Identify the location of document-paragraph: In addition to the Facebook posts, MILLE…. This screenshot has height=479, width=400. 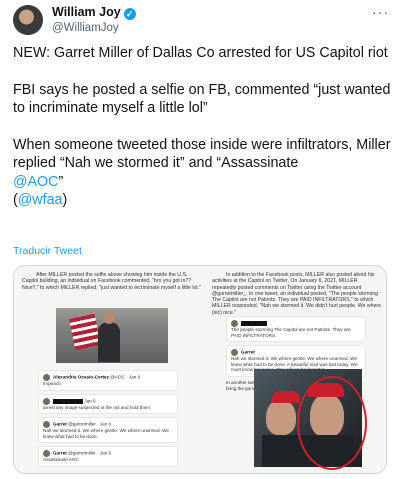
(297, 294).